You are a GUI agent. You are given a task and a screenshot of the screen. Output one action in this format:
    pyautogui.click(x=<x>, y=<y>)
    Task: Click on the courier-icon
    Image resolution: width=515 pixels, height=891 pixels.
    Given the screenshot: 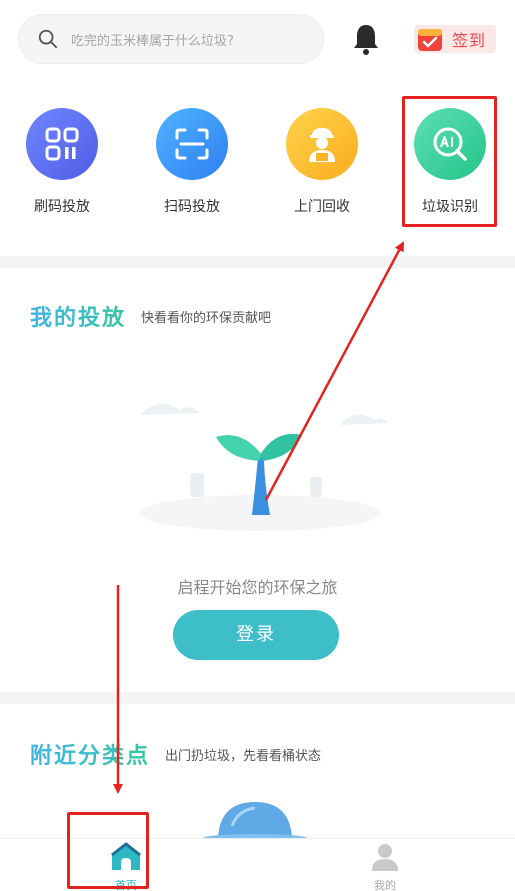 What is the action you would take?
    pyautogui.click(x=322, y=145)
    